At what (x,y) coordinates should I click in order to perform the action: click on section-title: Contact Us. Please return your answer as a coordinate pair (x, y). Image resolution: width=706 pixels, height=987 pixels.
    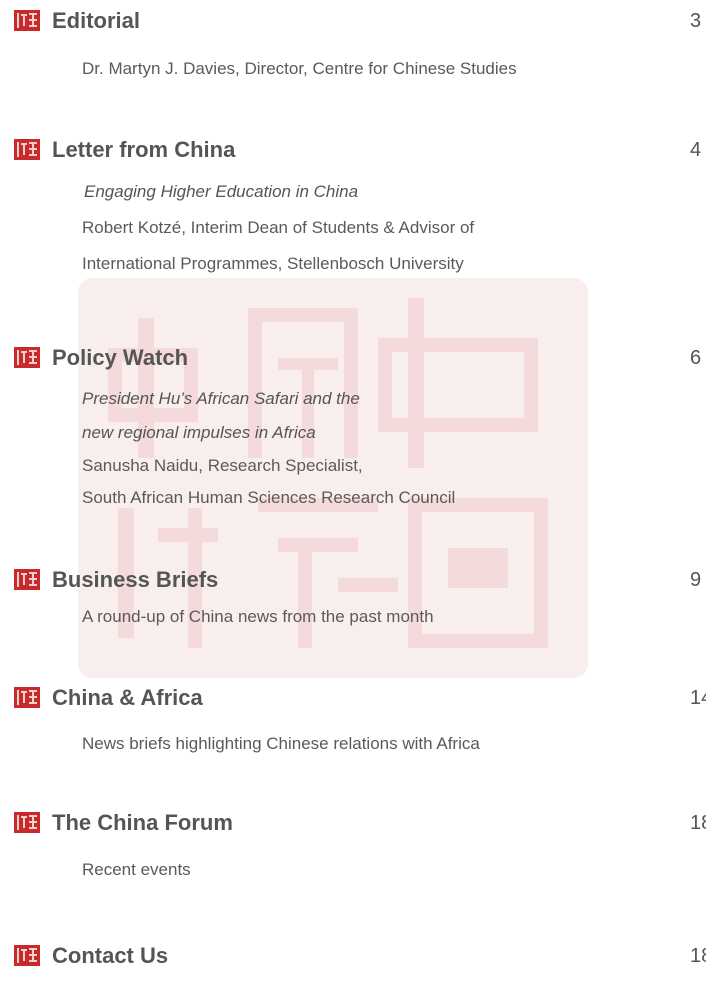
    Looking at the image, I should click on (110, 955).